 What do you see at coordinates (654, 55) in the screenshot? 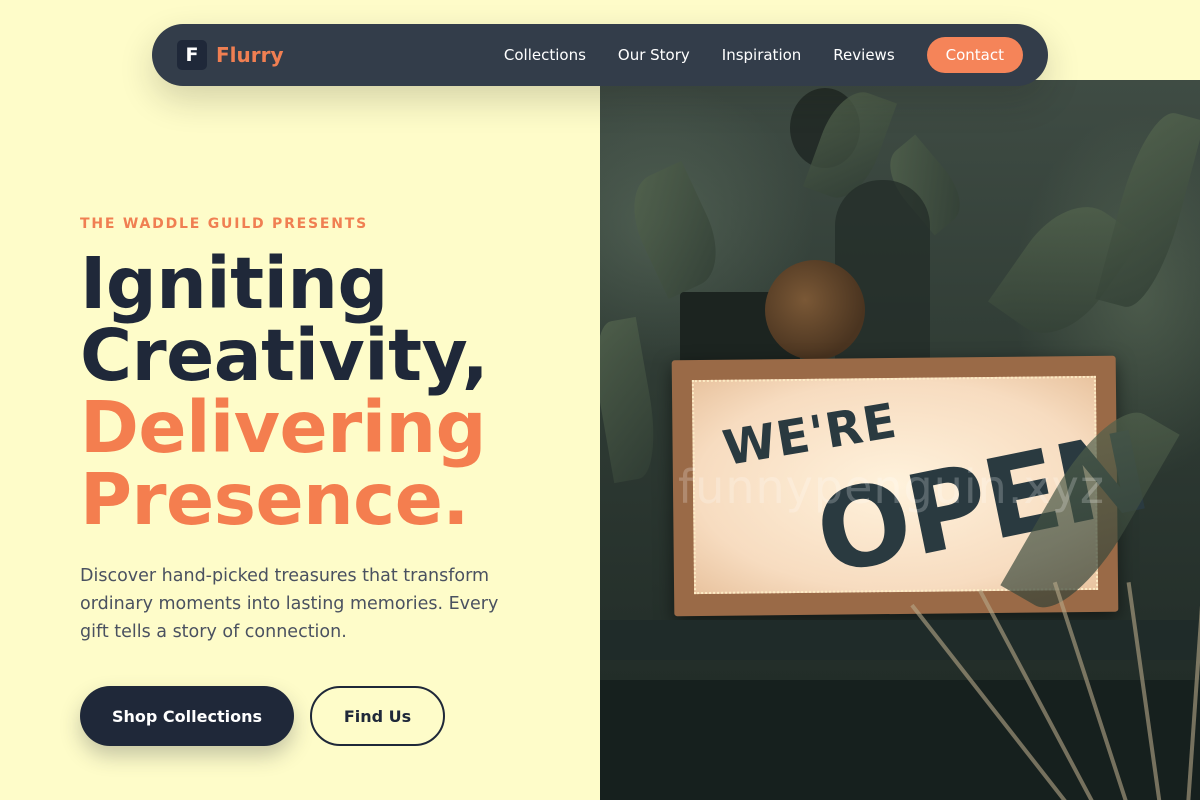
I see `nav-link-our-story: Our Story` at bounding box center [654, 55].